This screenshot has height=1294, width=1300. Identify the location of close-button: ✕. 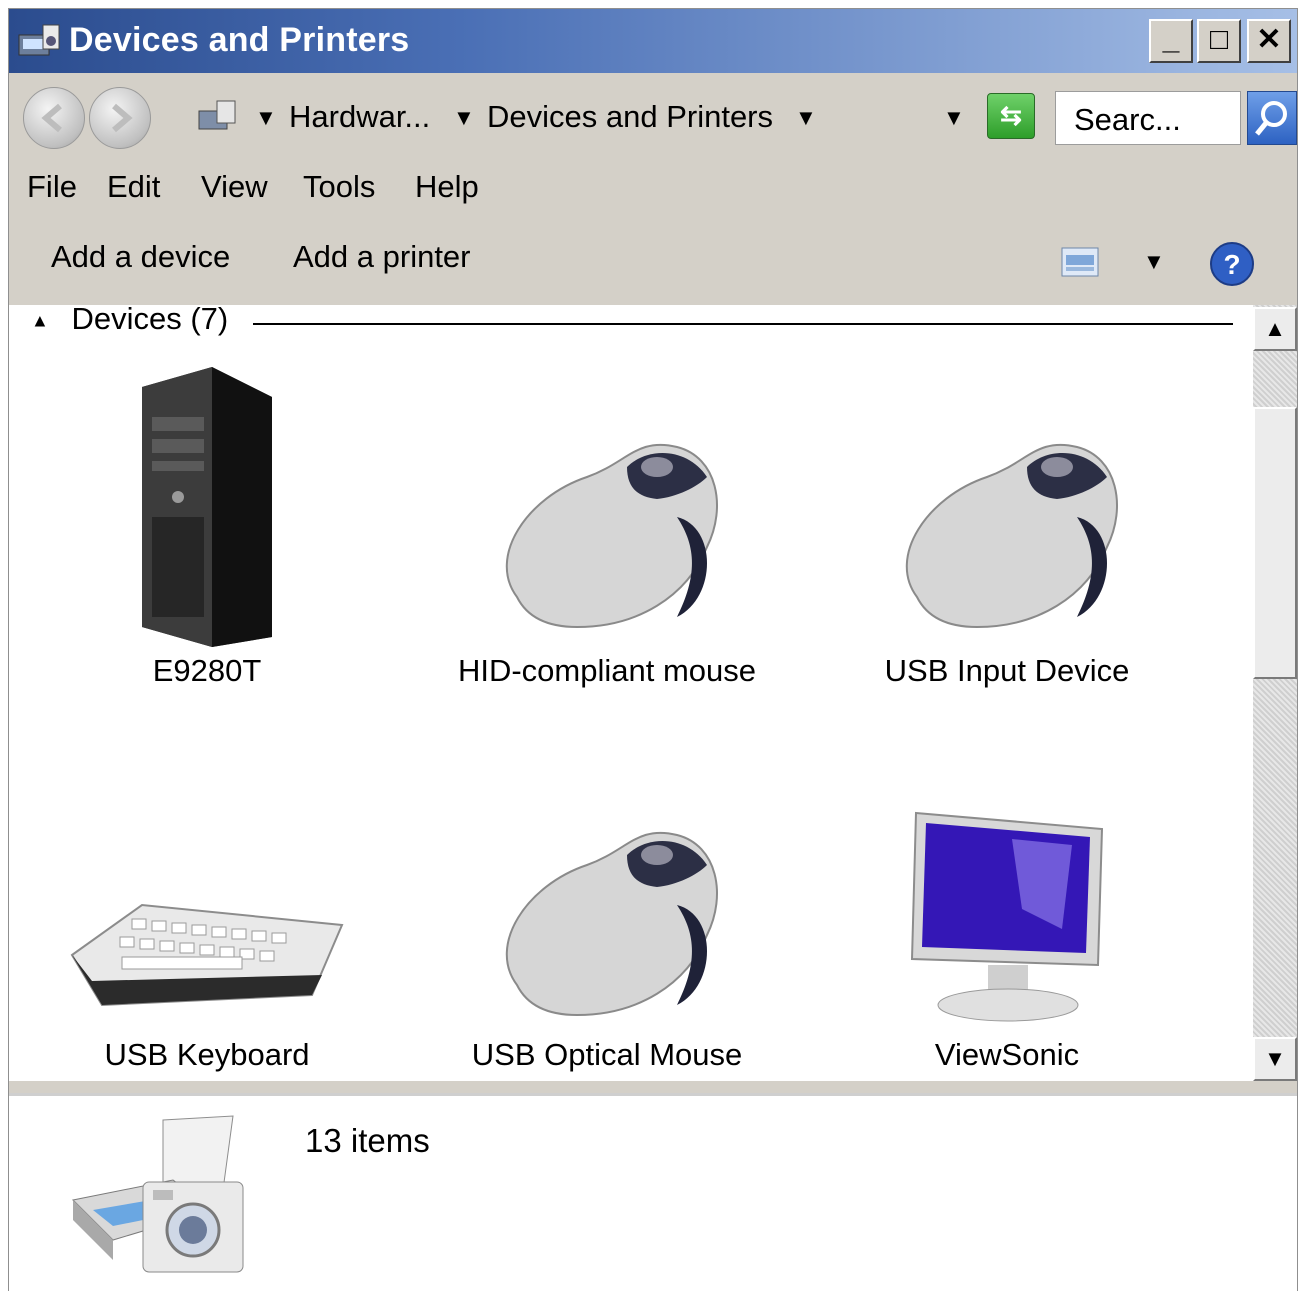
(1269, 41).